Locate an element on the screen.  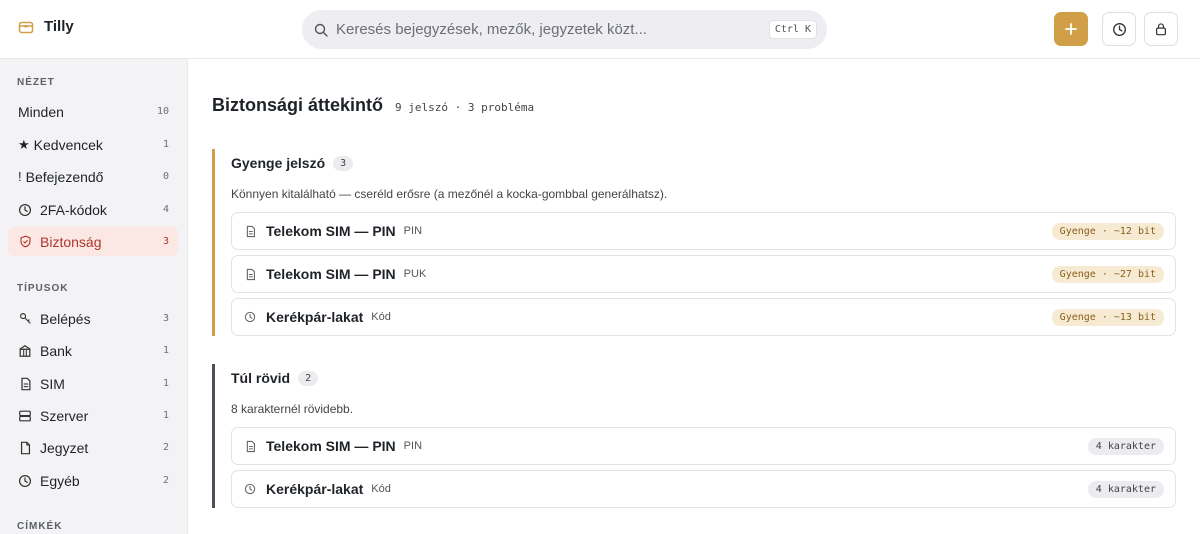
sidebar-item-label: Jegyzet is located at coordinates (64, 447).